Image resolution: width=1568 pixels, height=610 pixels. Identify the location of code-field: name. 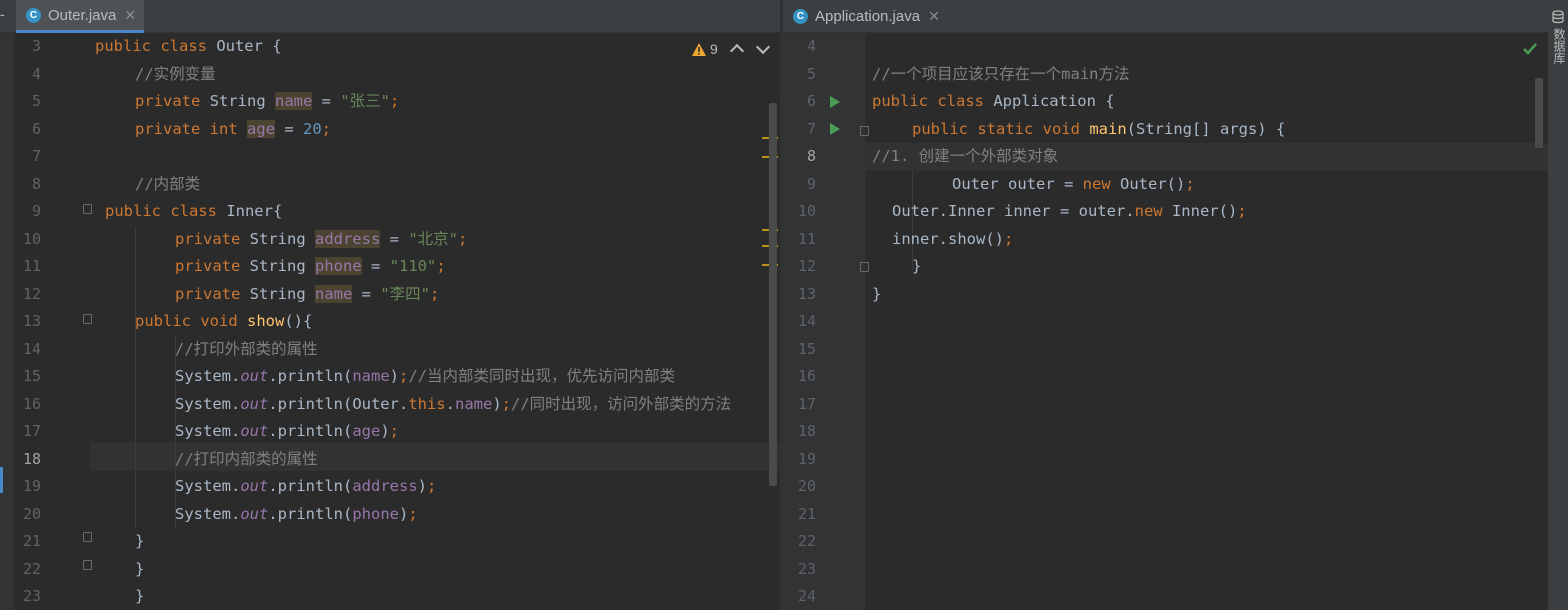
(371, 376).